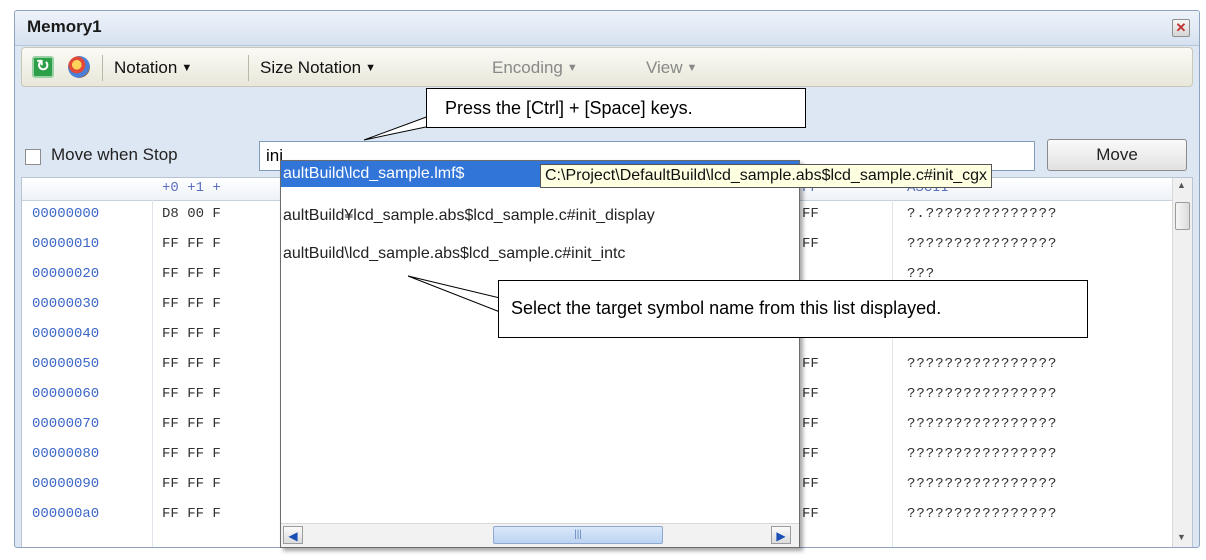 This screenshot has width=1206, height=560. What do you see at coordinates (616, 108) in the screenshot?
I see `callout-press-keys: Press the [Ctrl] + [Space] keys.` at bounding box center [616, 108].